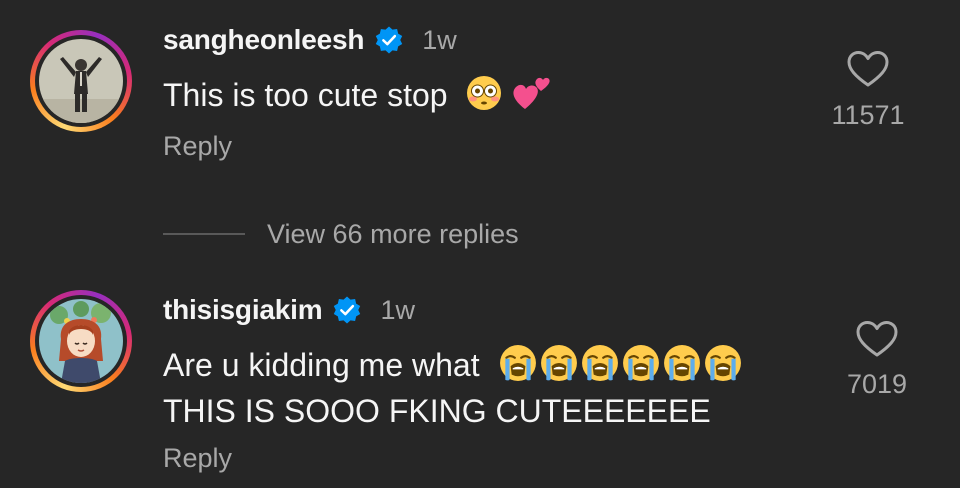 This screenshot has height=488, width=960. Describe the element at coordinates (531, 97) in the screenshot. I see `two-hearts-icon` at that location.